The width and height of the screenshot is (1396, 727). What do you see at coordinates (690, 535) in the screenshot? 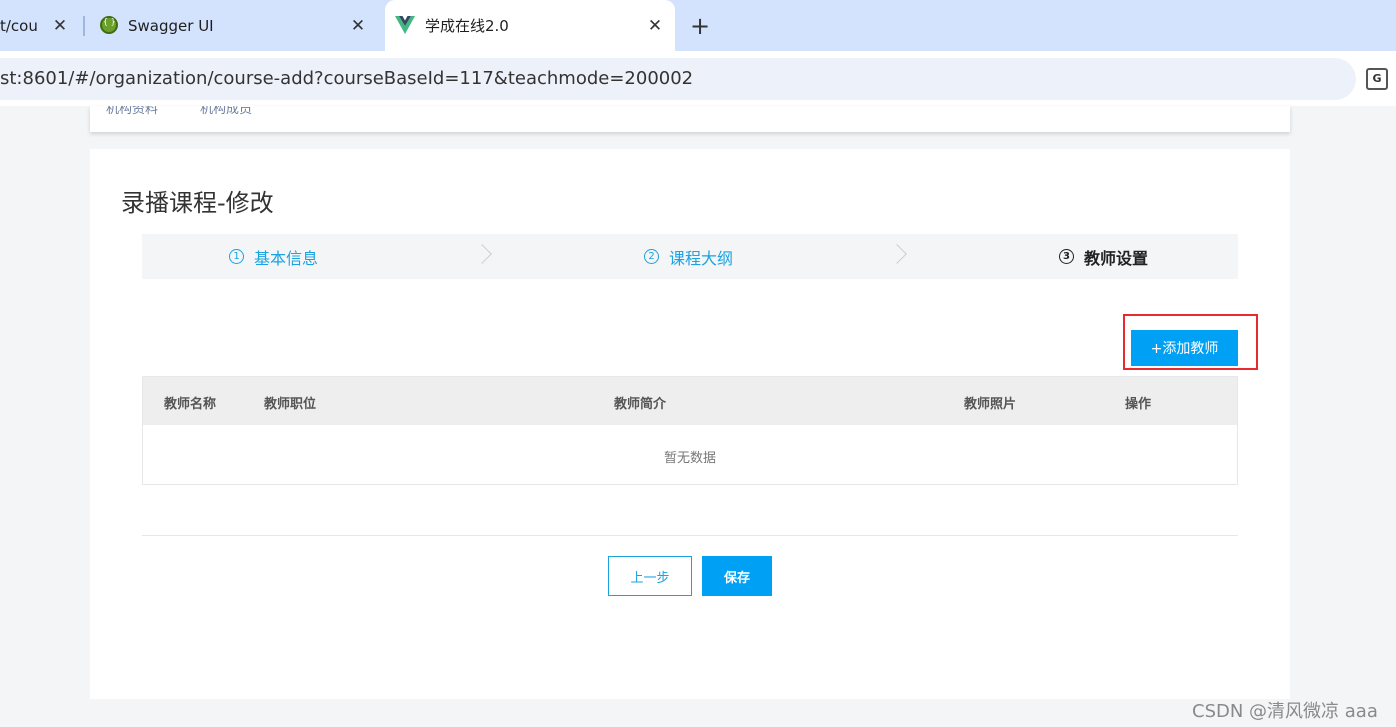
I see `divider` at bounding box center [690, 535].